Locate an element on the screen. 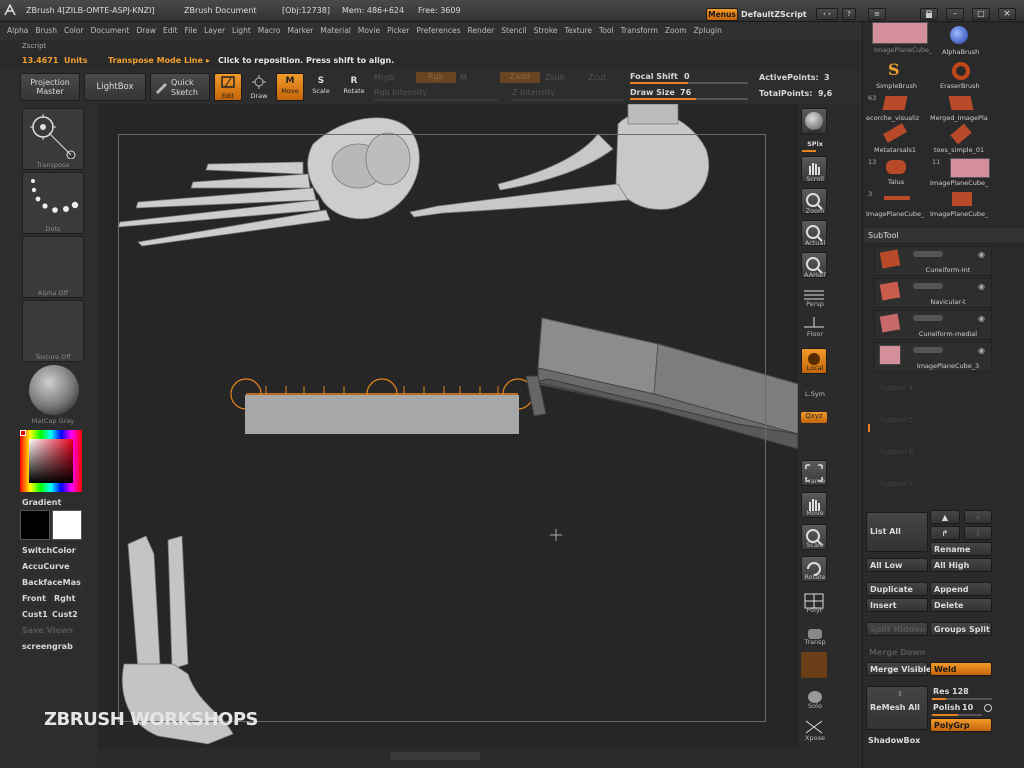  menu-item-zoom: Zoom is located at coordinates (676, 30).